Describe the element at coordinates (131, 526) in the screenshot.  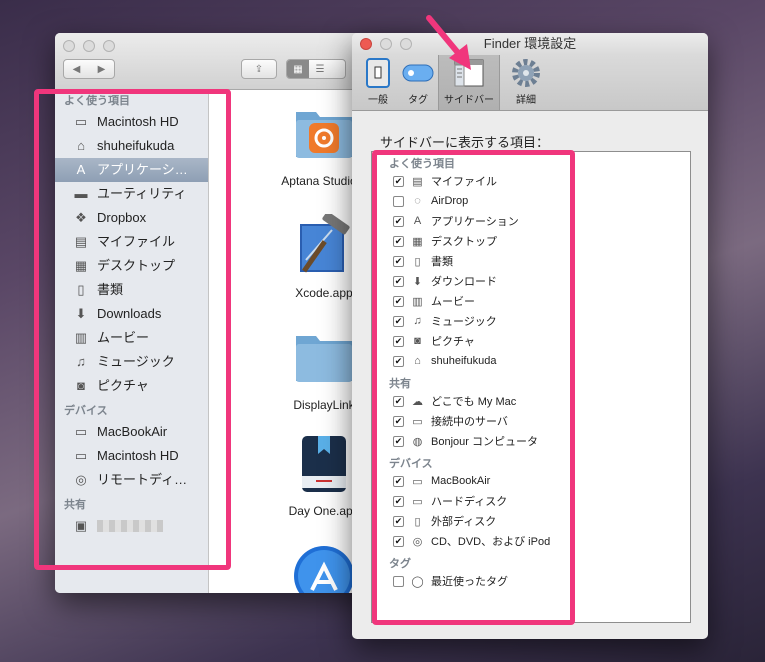
I see `sidebar-item: ▣` at that location.